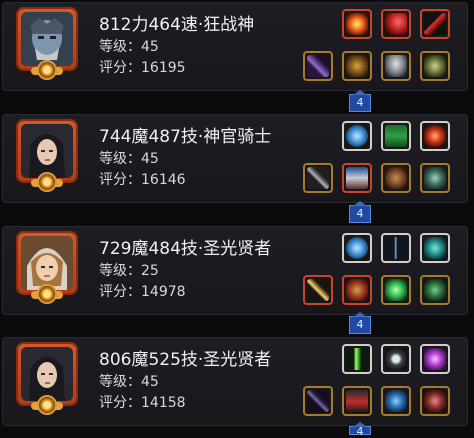 The height and width of the screenshot is (438, 474). Describe the element at coordinates (142, 180) in the screenshot. I see `hero-score: 评分：16146` at that location.